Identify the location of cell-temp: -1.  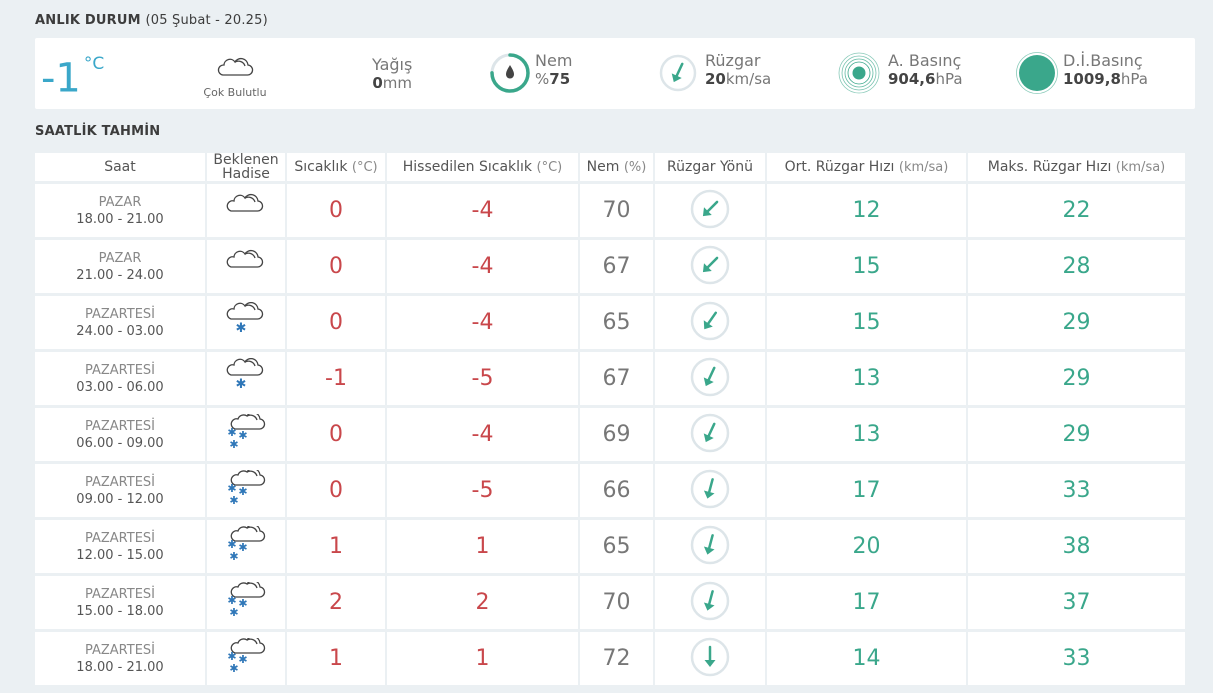
(336, 378).